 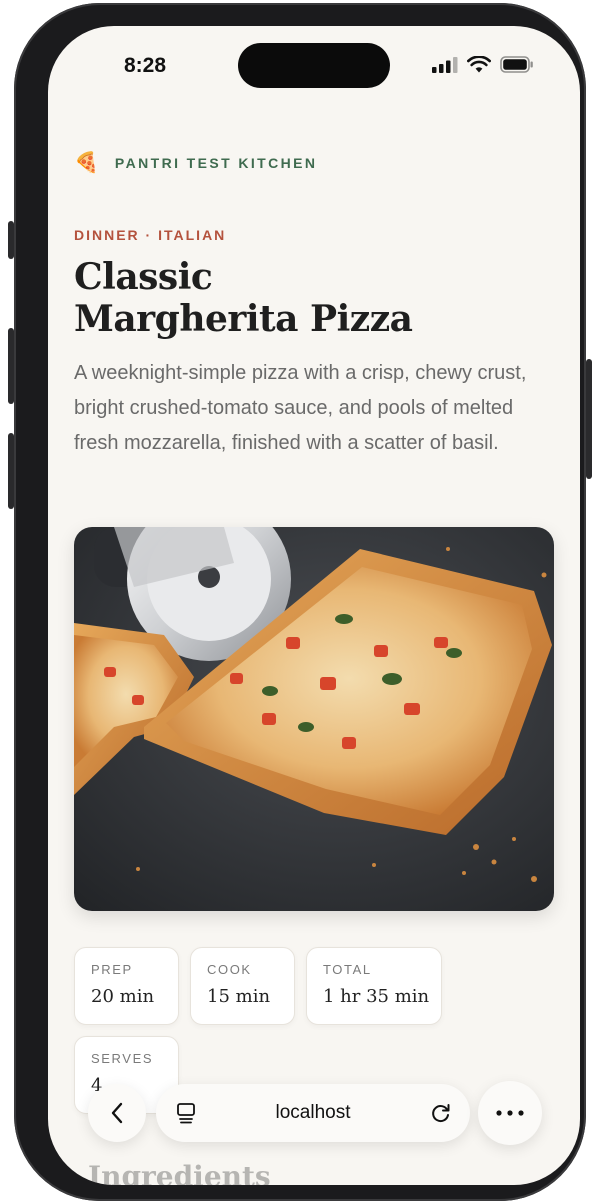 I want to click on stat-label: TOTAL, so click(x=347, y=969).